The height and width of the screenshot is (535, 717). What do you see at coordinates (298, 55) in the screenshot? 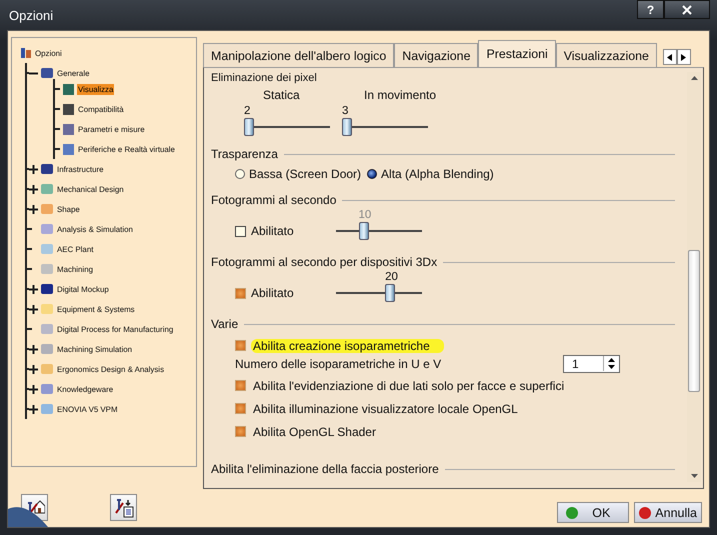
I see `tab: Manipolazione dell'albero logico` at bounding box center [298, 55].